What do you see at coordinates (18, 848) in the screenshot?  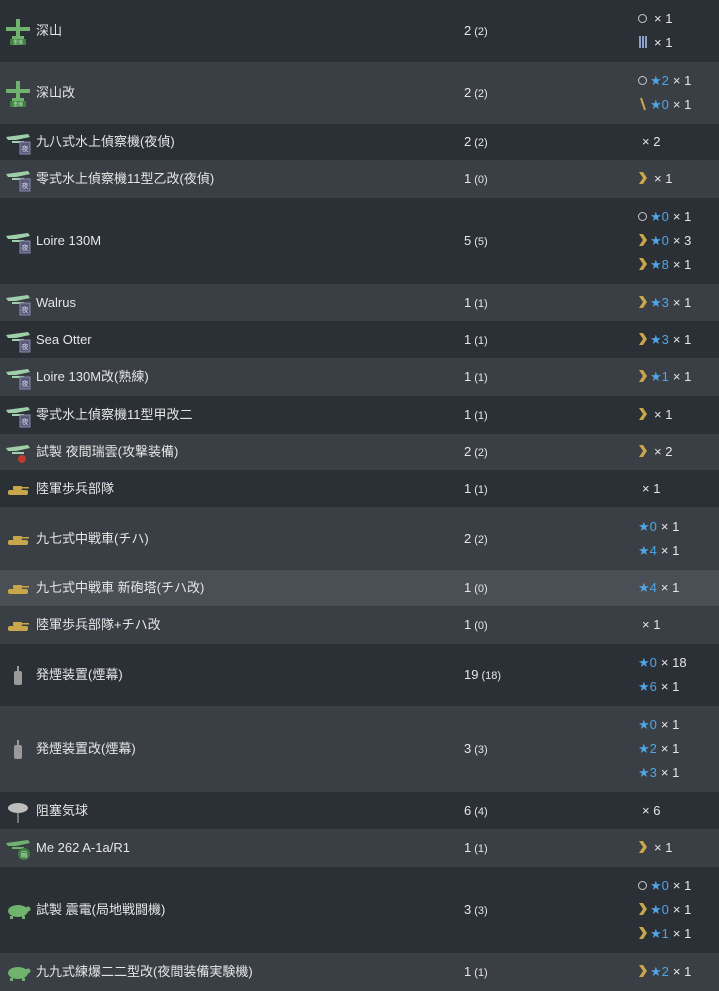 I see `land-fighter-icon: 局` at bounding box center [18, 848].